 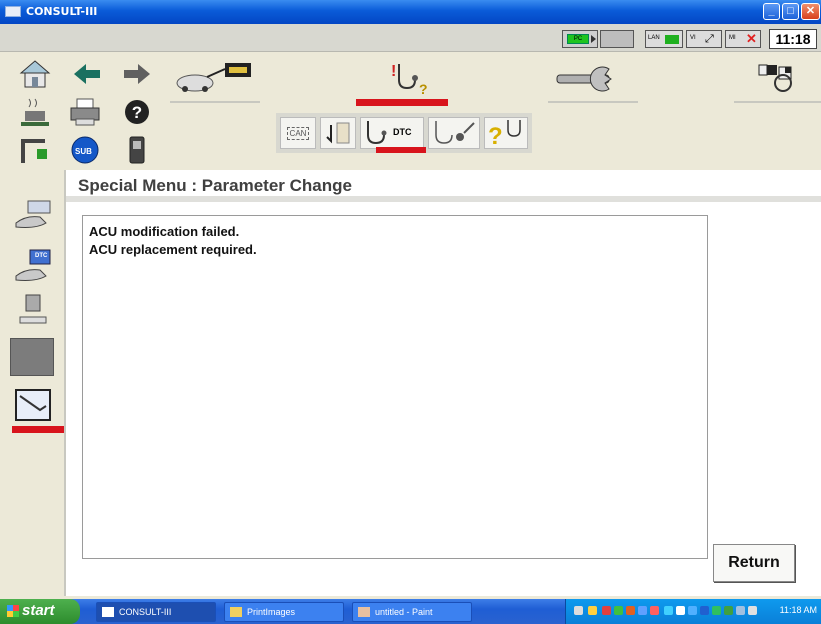 What do you see at coordinates (654, 38) in the screenshot?
I see `lan-label: LAN` at bounding box center [654, 38].